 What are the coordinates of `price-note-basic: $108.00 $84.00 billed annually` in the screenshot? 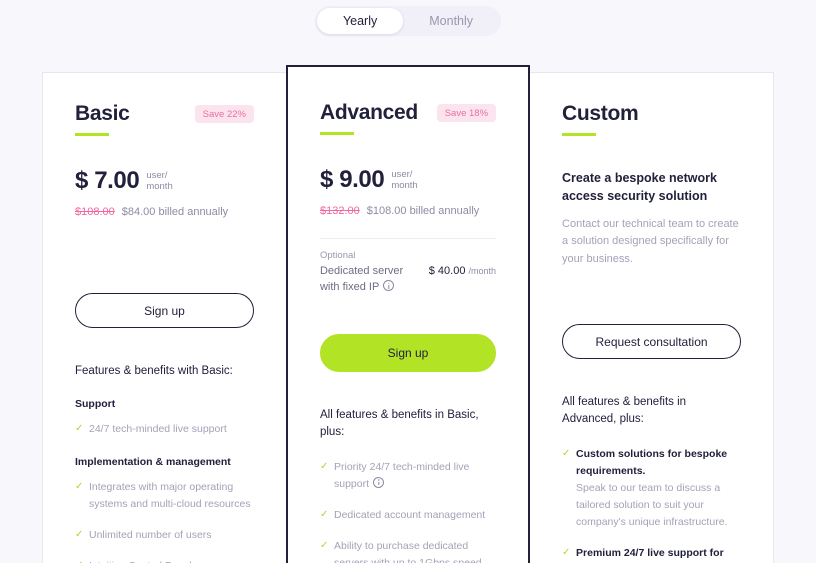 It's located at (164, 212).